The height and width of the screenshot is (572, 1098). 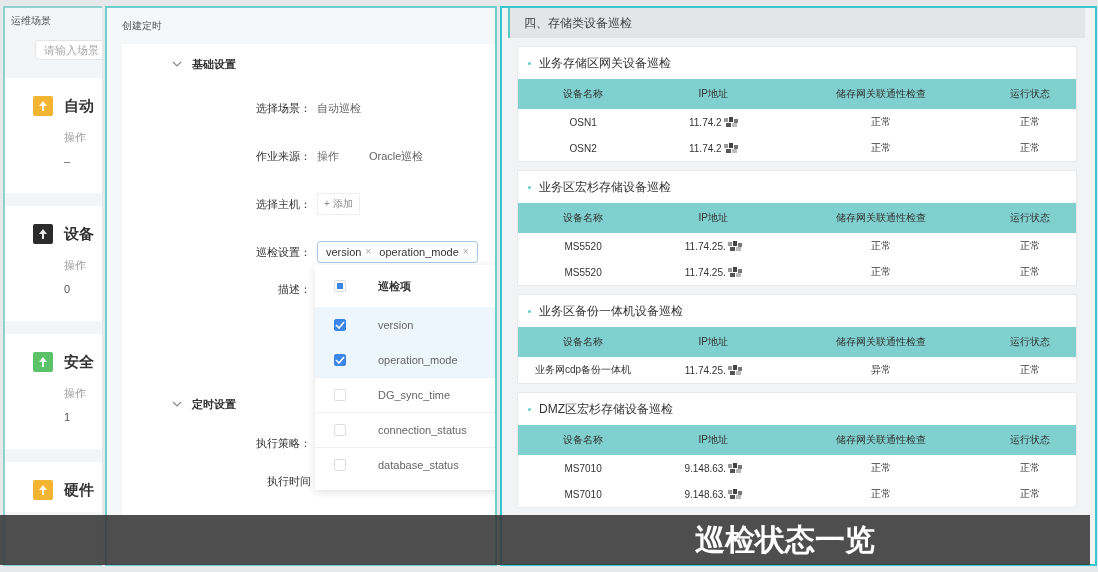 What do you see at coordinates (605, 187) in the screenshot?
I see `card-title: 业务区宏杉存储设备巡检` at bounding box center [605, 187].